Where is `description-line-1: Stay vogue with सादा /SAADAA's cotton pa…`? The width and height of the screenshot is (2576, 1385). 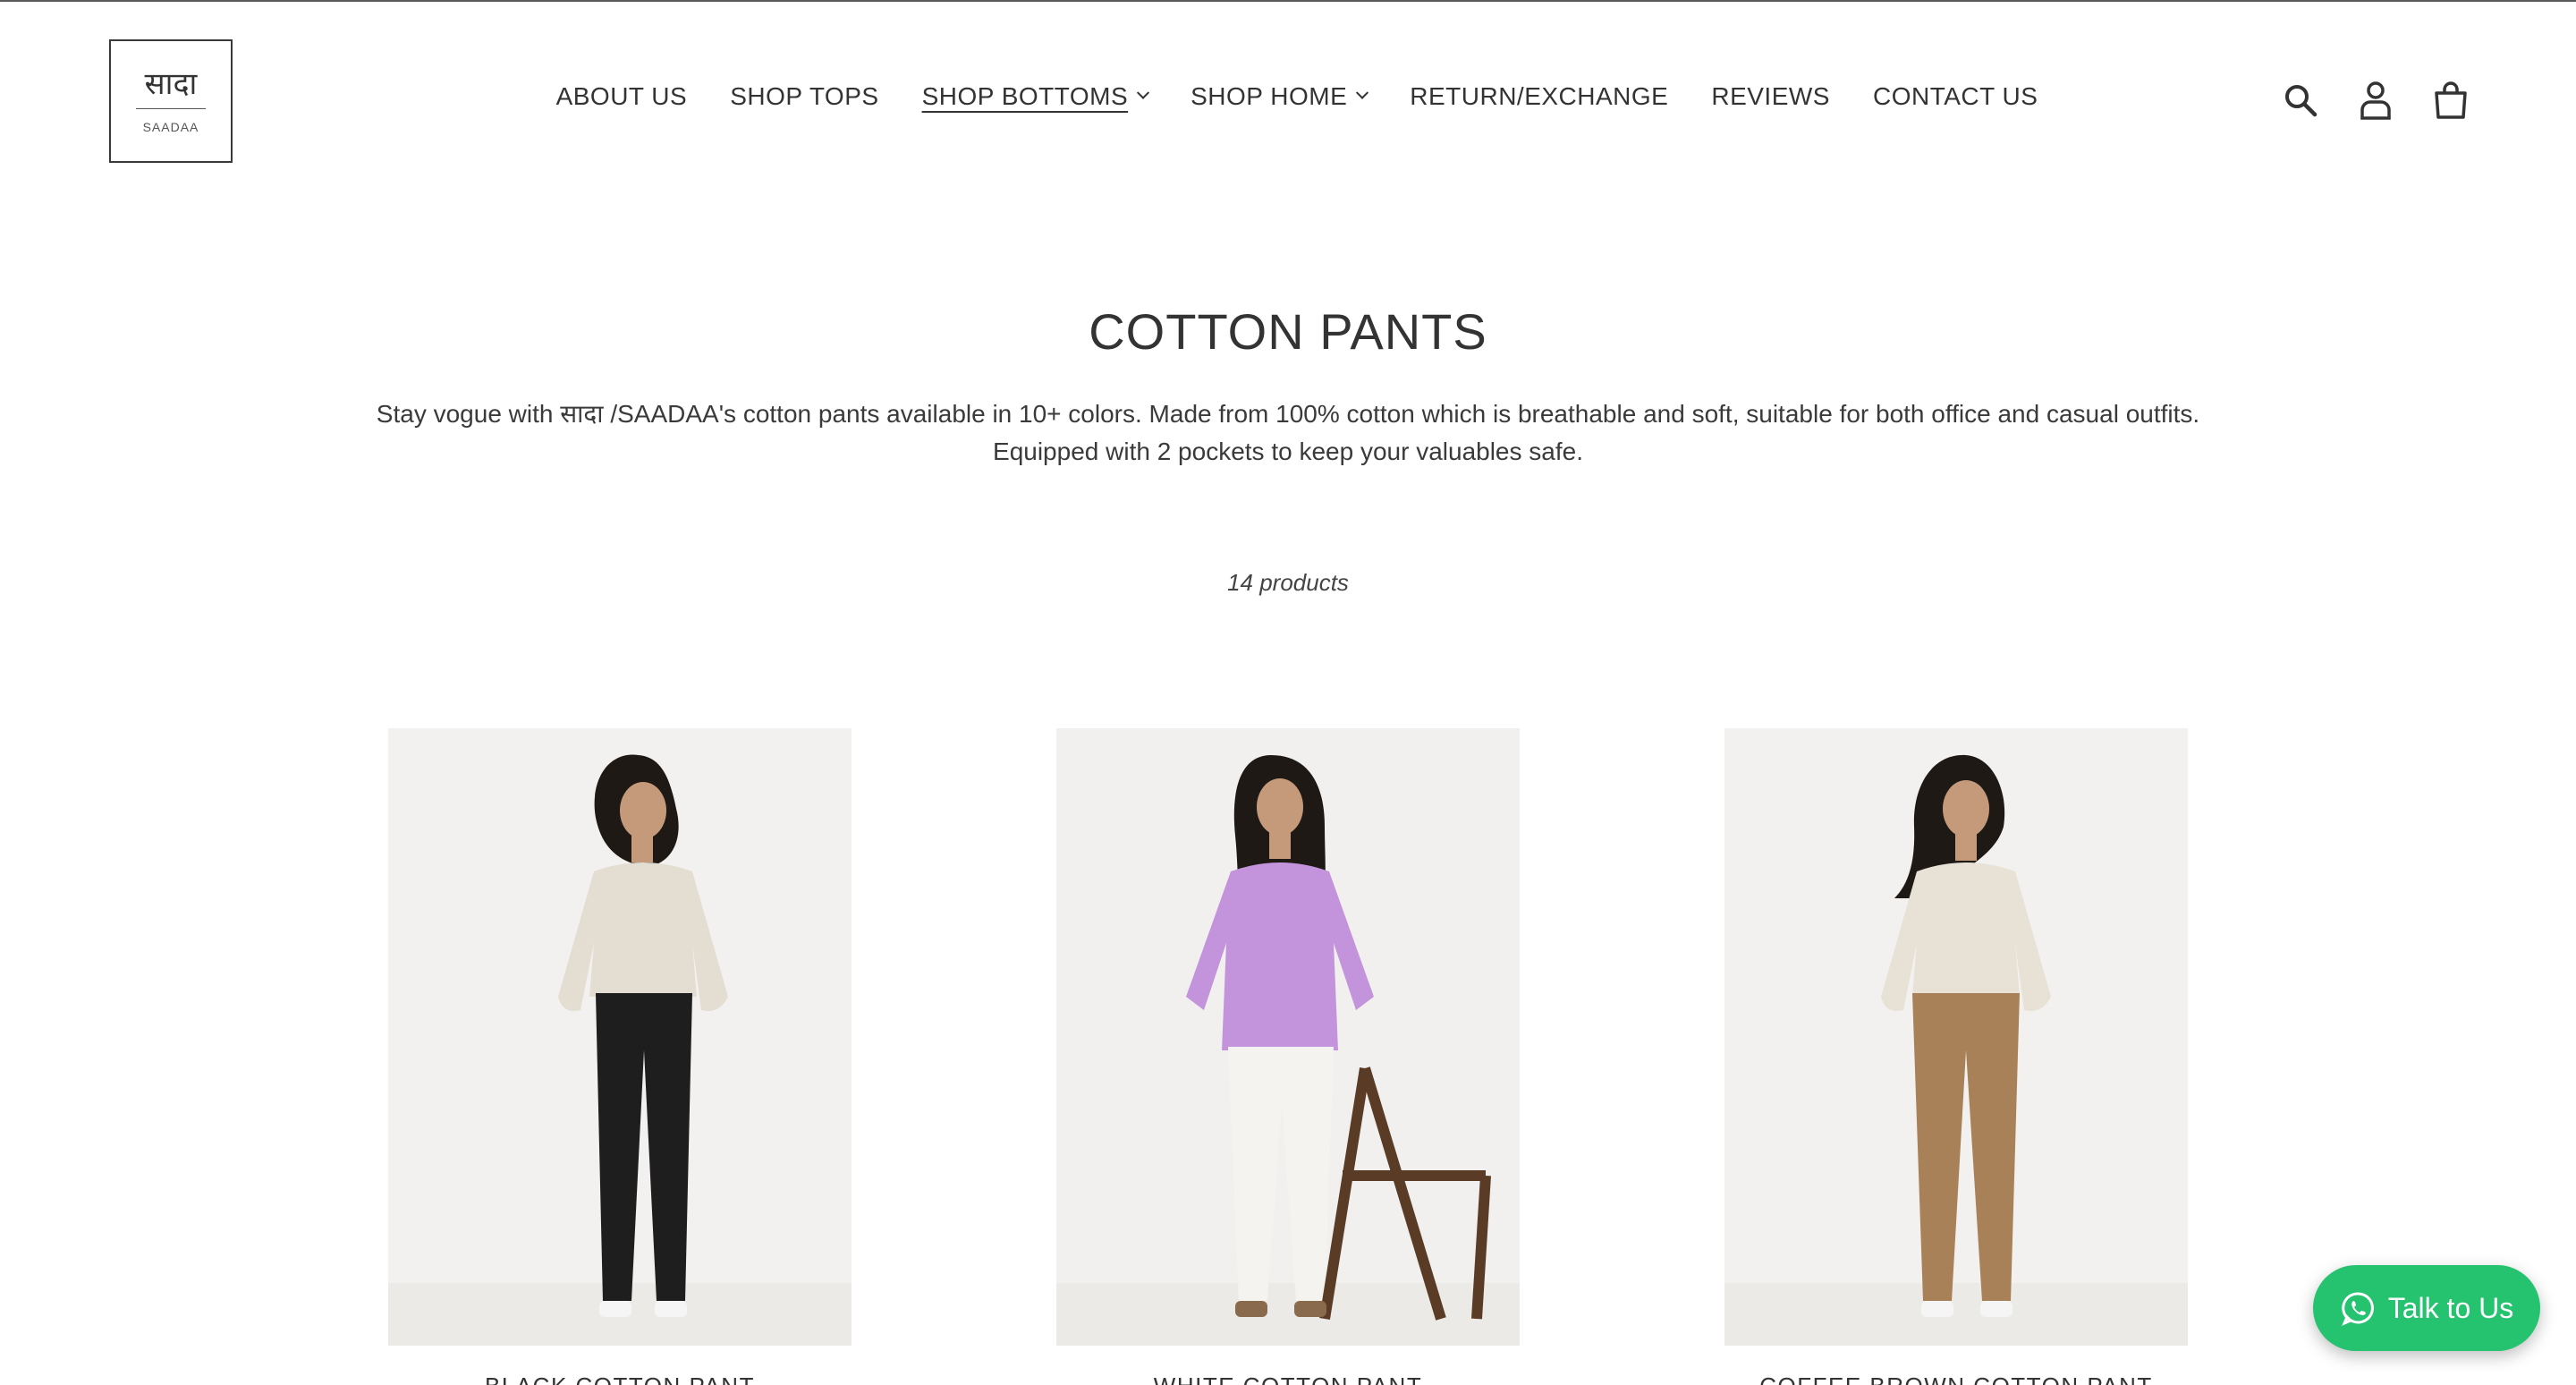 description-line-1: Stay vogue with सादा /SAADAA's cotton pa… is located at coordinates (1288, 414).